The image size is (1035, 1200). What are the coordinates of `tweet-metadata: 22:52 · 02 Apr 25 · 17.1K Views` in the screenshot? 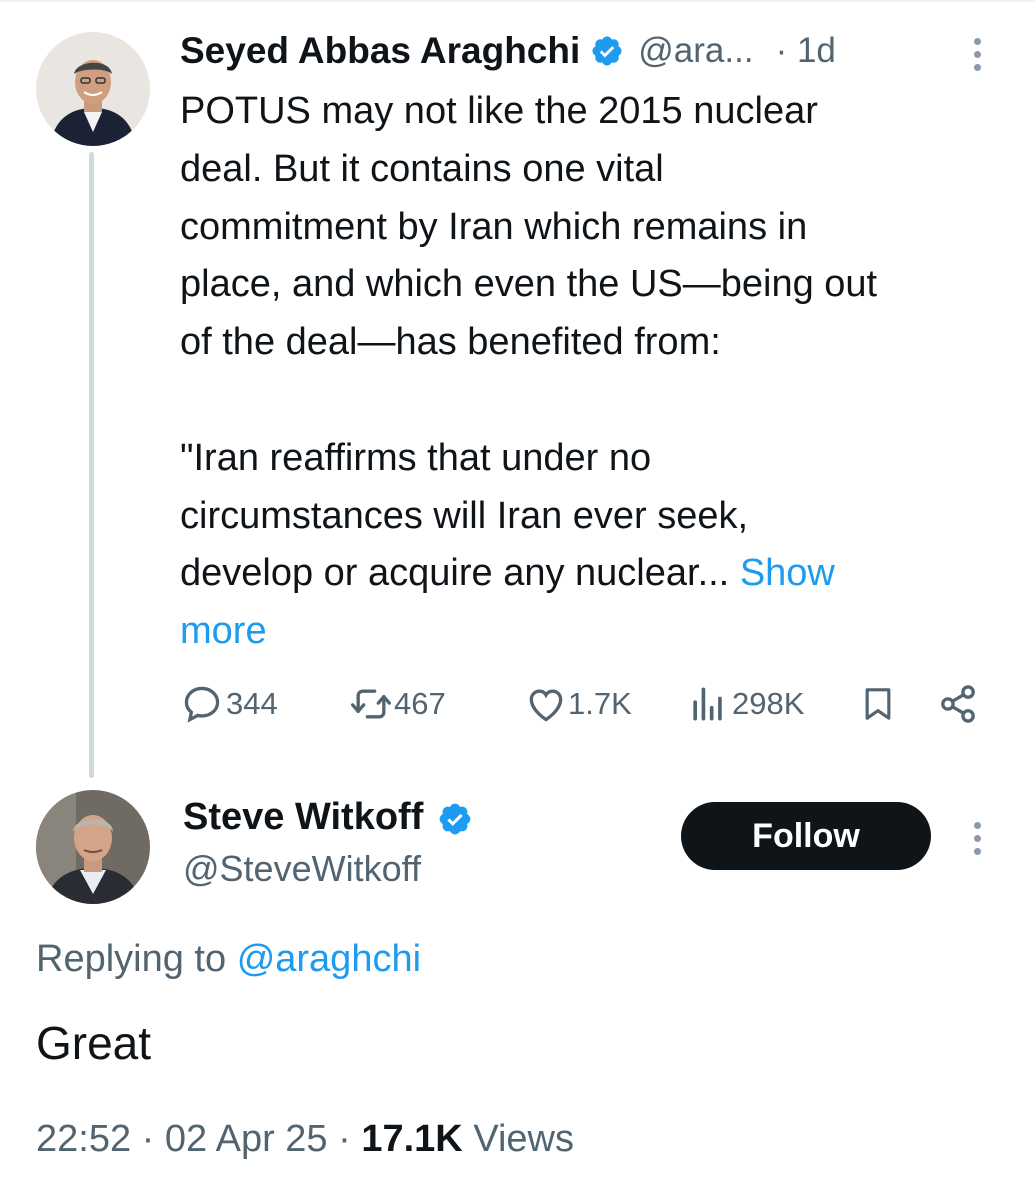 It's located at (305, 1139).